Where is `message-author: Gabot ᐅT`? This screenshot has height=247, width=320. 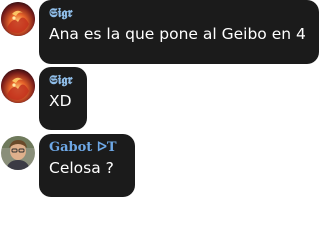
message-author: Gabot ᐅT is located at coordinates (87, 147).